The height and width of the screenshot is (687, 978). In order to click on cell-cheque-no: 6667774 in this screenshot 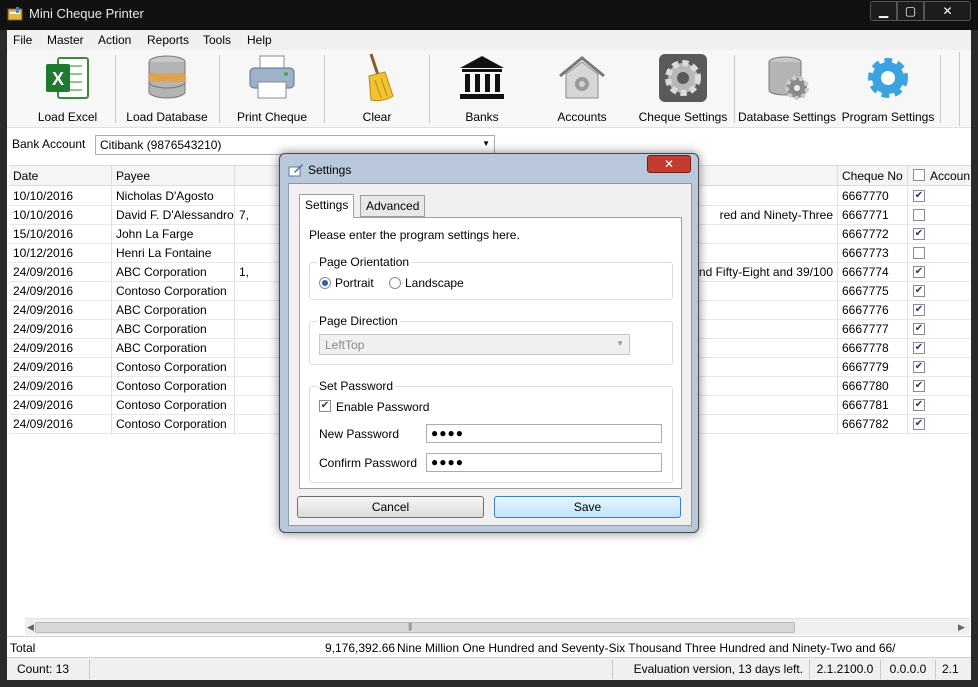, I will do `click(873, 272)`.